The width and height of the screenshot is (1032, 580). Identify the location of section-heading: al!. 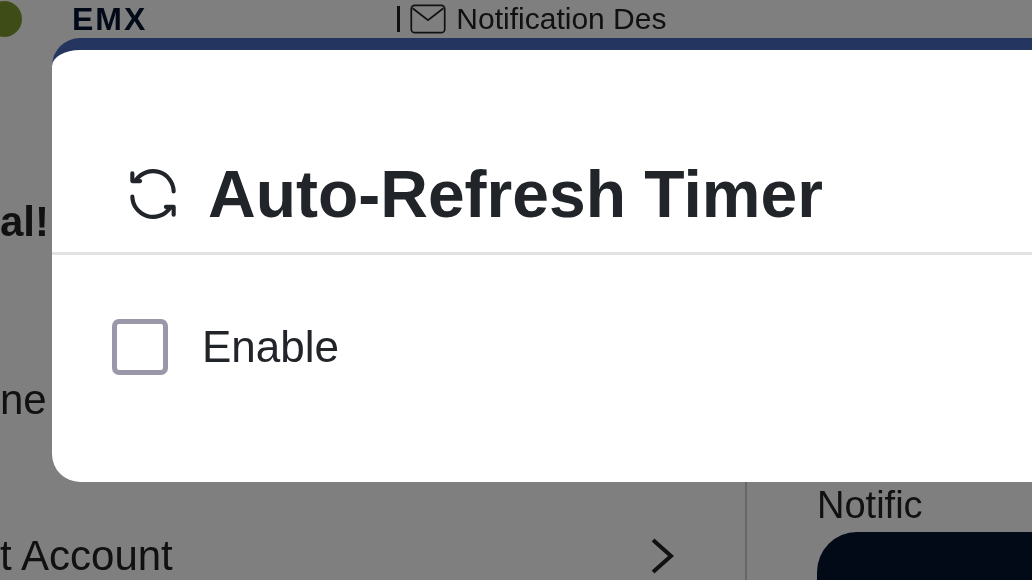
(25, 222).